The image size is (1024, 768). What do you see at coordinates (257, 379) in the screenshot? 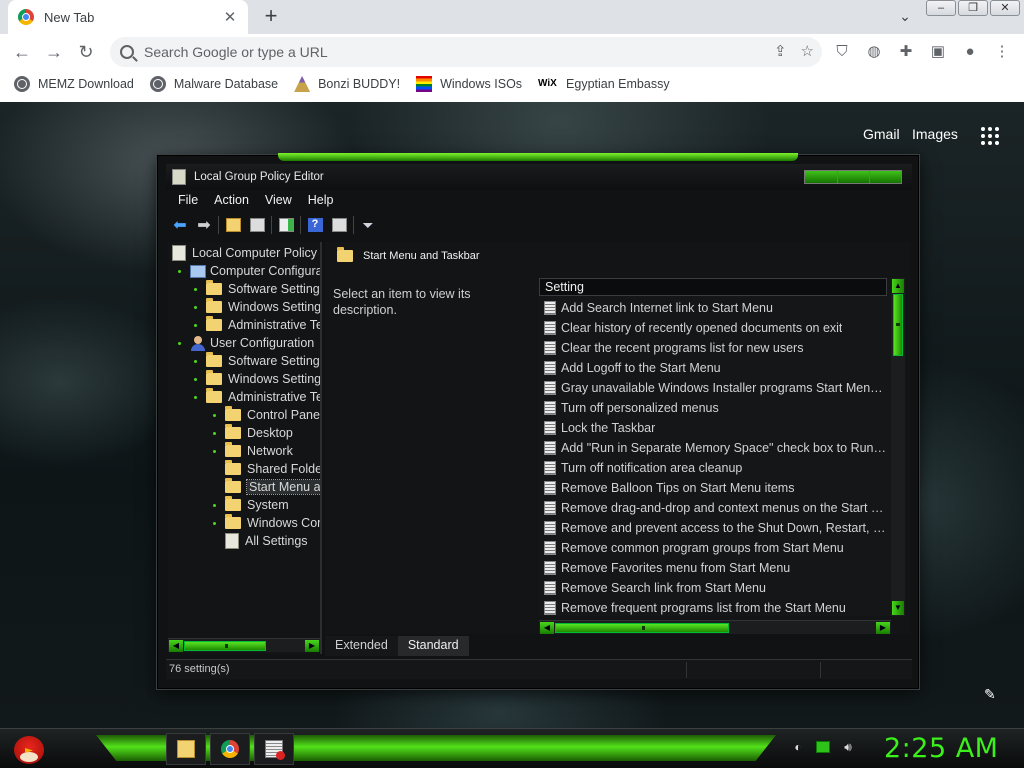
I see `tree-node-user-windows-settings: Windows Settings` at bounding box center [257, 379].